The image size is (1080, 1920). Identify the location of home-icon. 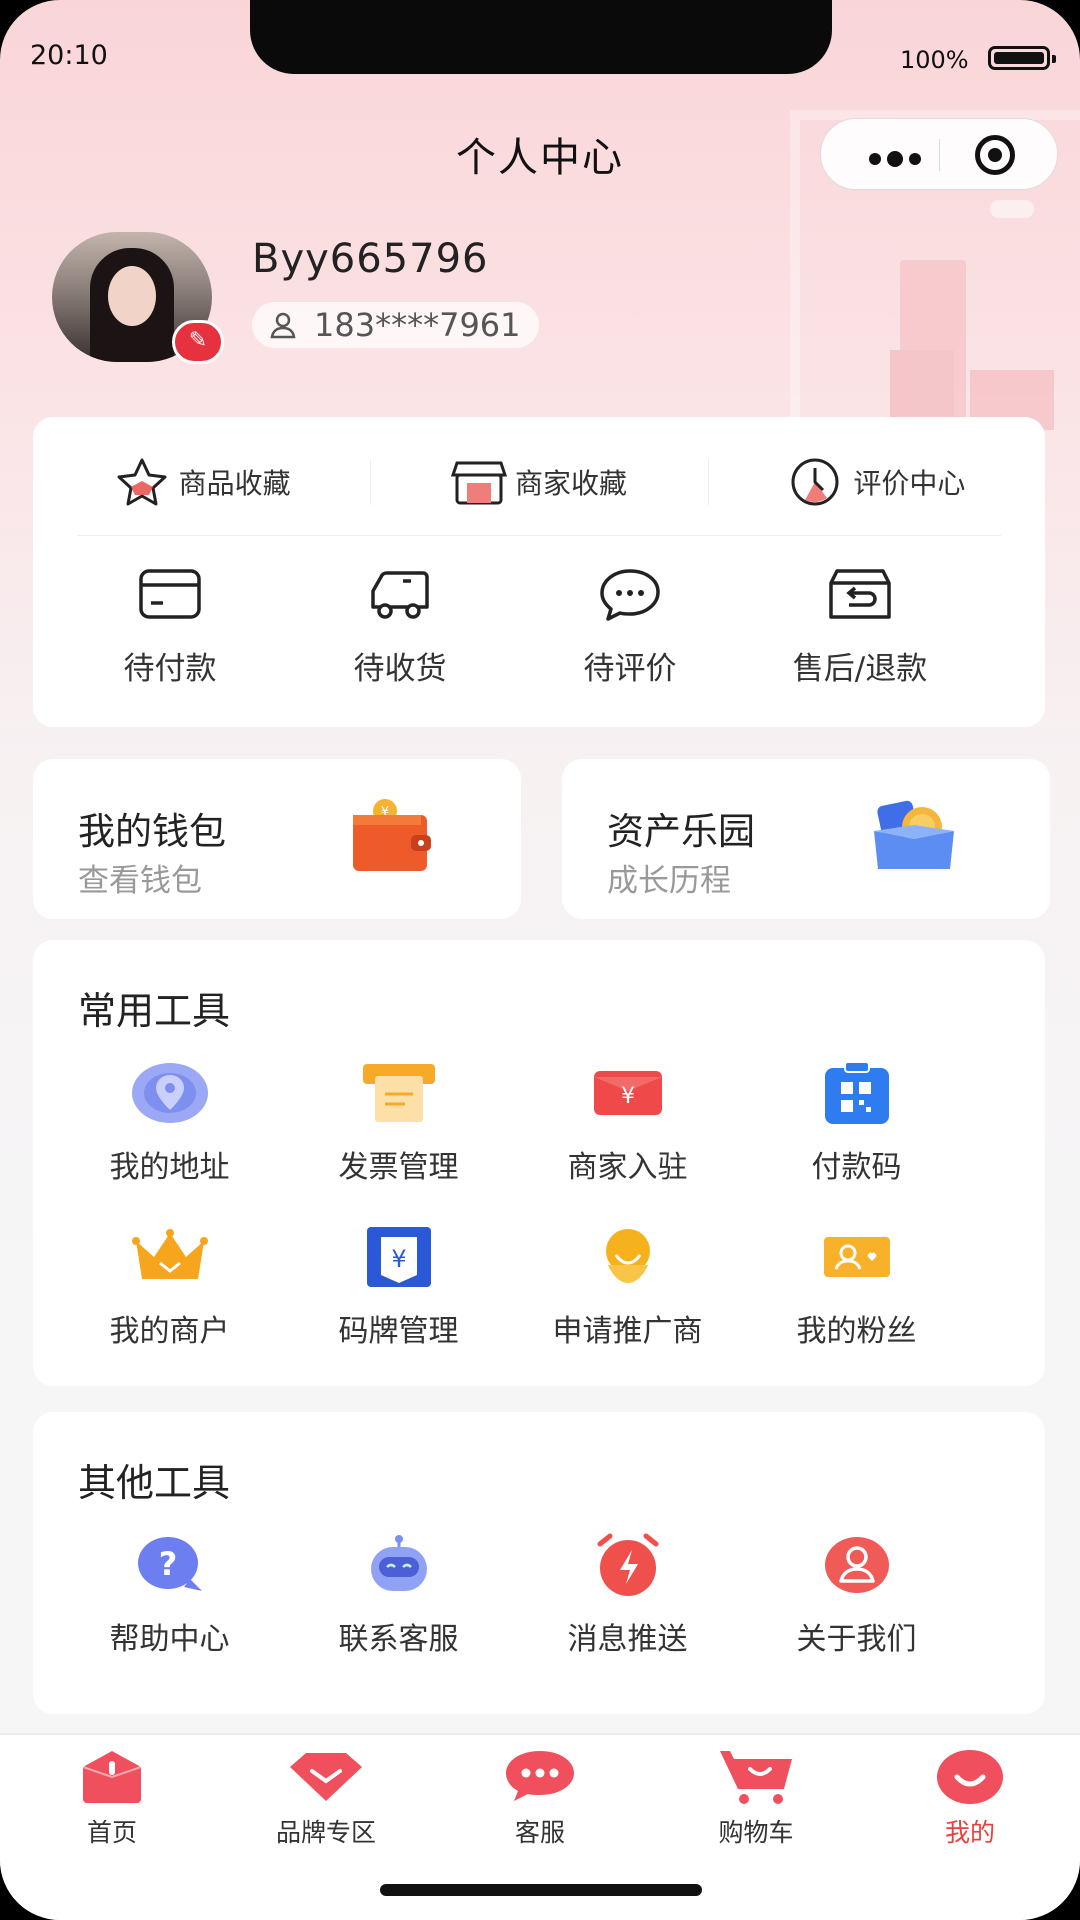
(112, 1777).